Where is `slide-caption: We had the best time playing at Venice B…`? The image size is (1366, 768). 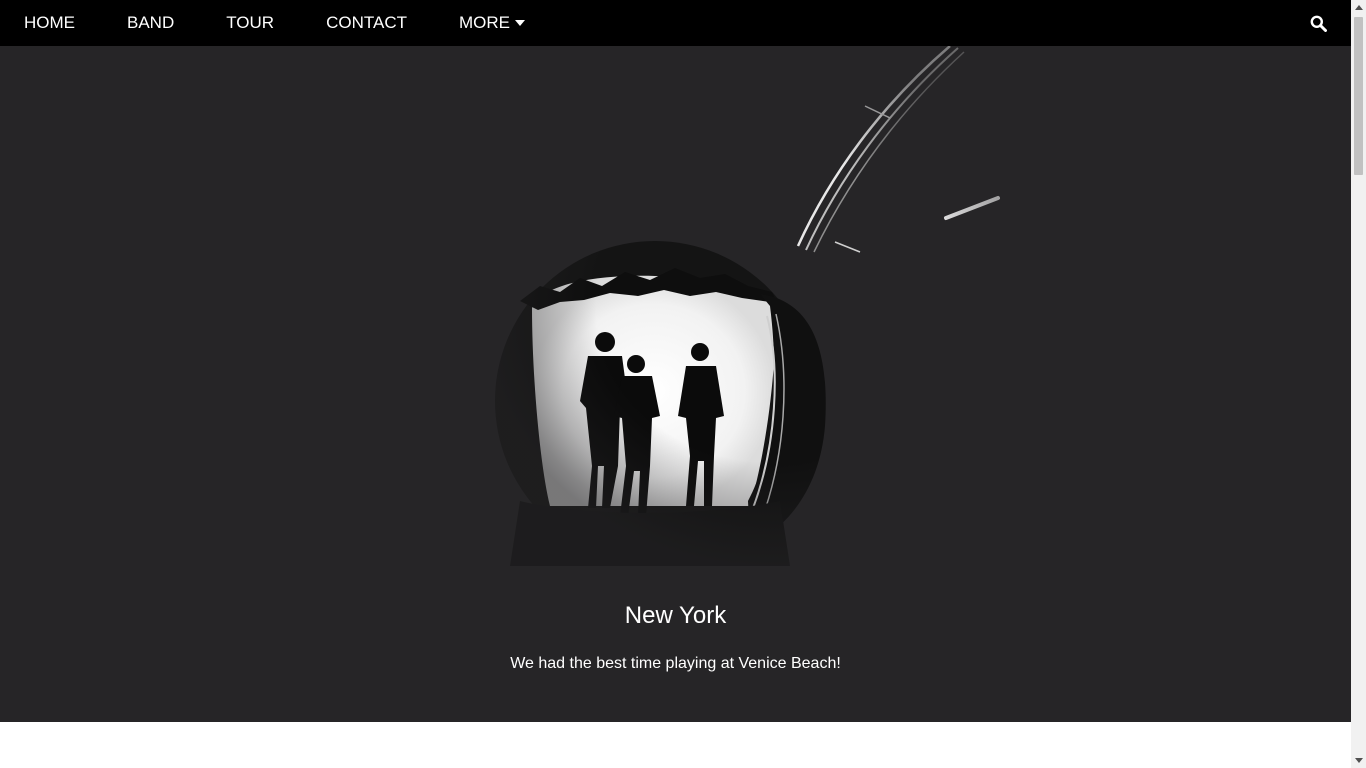 slide-caption: We had the best time playing at Venice B… is located at coordinates (675, 663).